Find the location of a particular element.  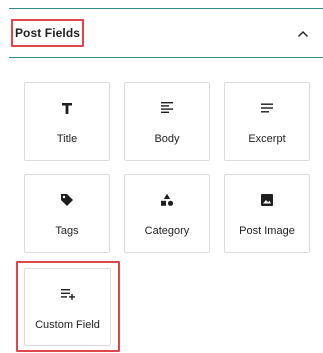

field-card-title: Title is located at coordinates (67, 121).